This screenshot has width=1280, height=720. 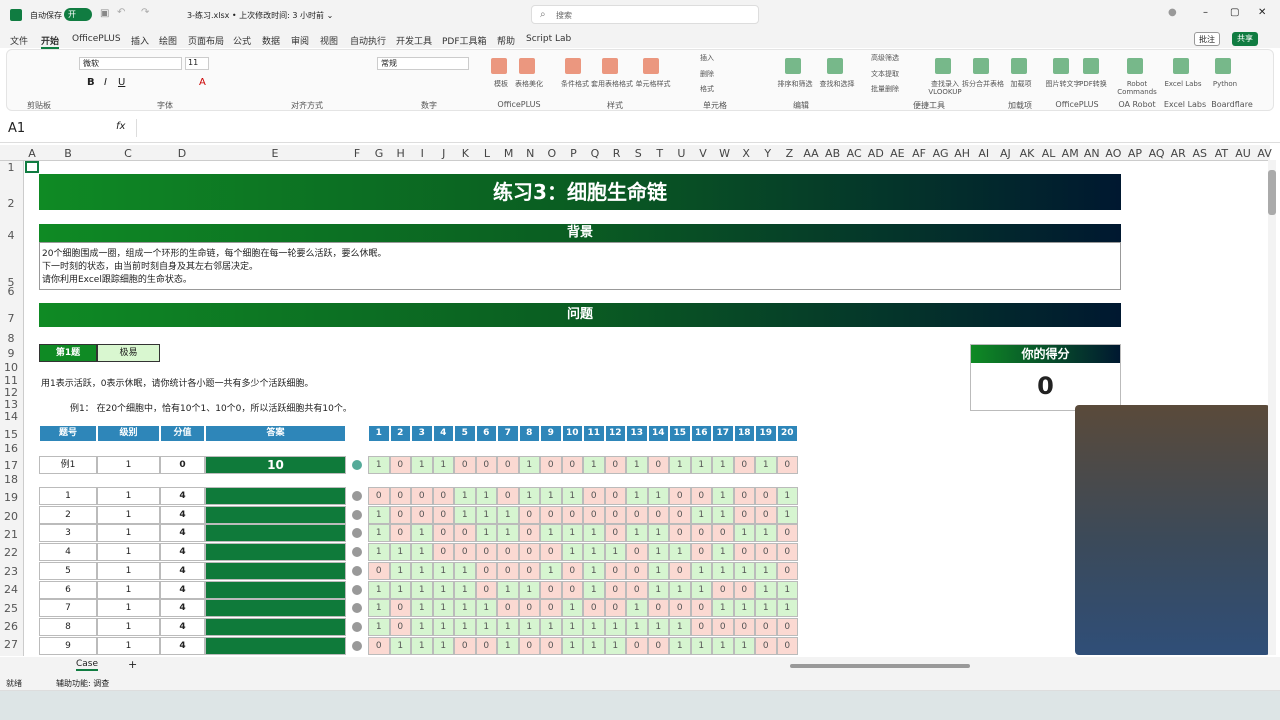 What do you see at coordinates (1157, 153) in the screenshot?
I see `column-header-AQ: AQ` at bounding box center [1157, 153].